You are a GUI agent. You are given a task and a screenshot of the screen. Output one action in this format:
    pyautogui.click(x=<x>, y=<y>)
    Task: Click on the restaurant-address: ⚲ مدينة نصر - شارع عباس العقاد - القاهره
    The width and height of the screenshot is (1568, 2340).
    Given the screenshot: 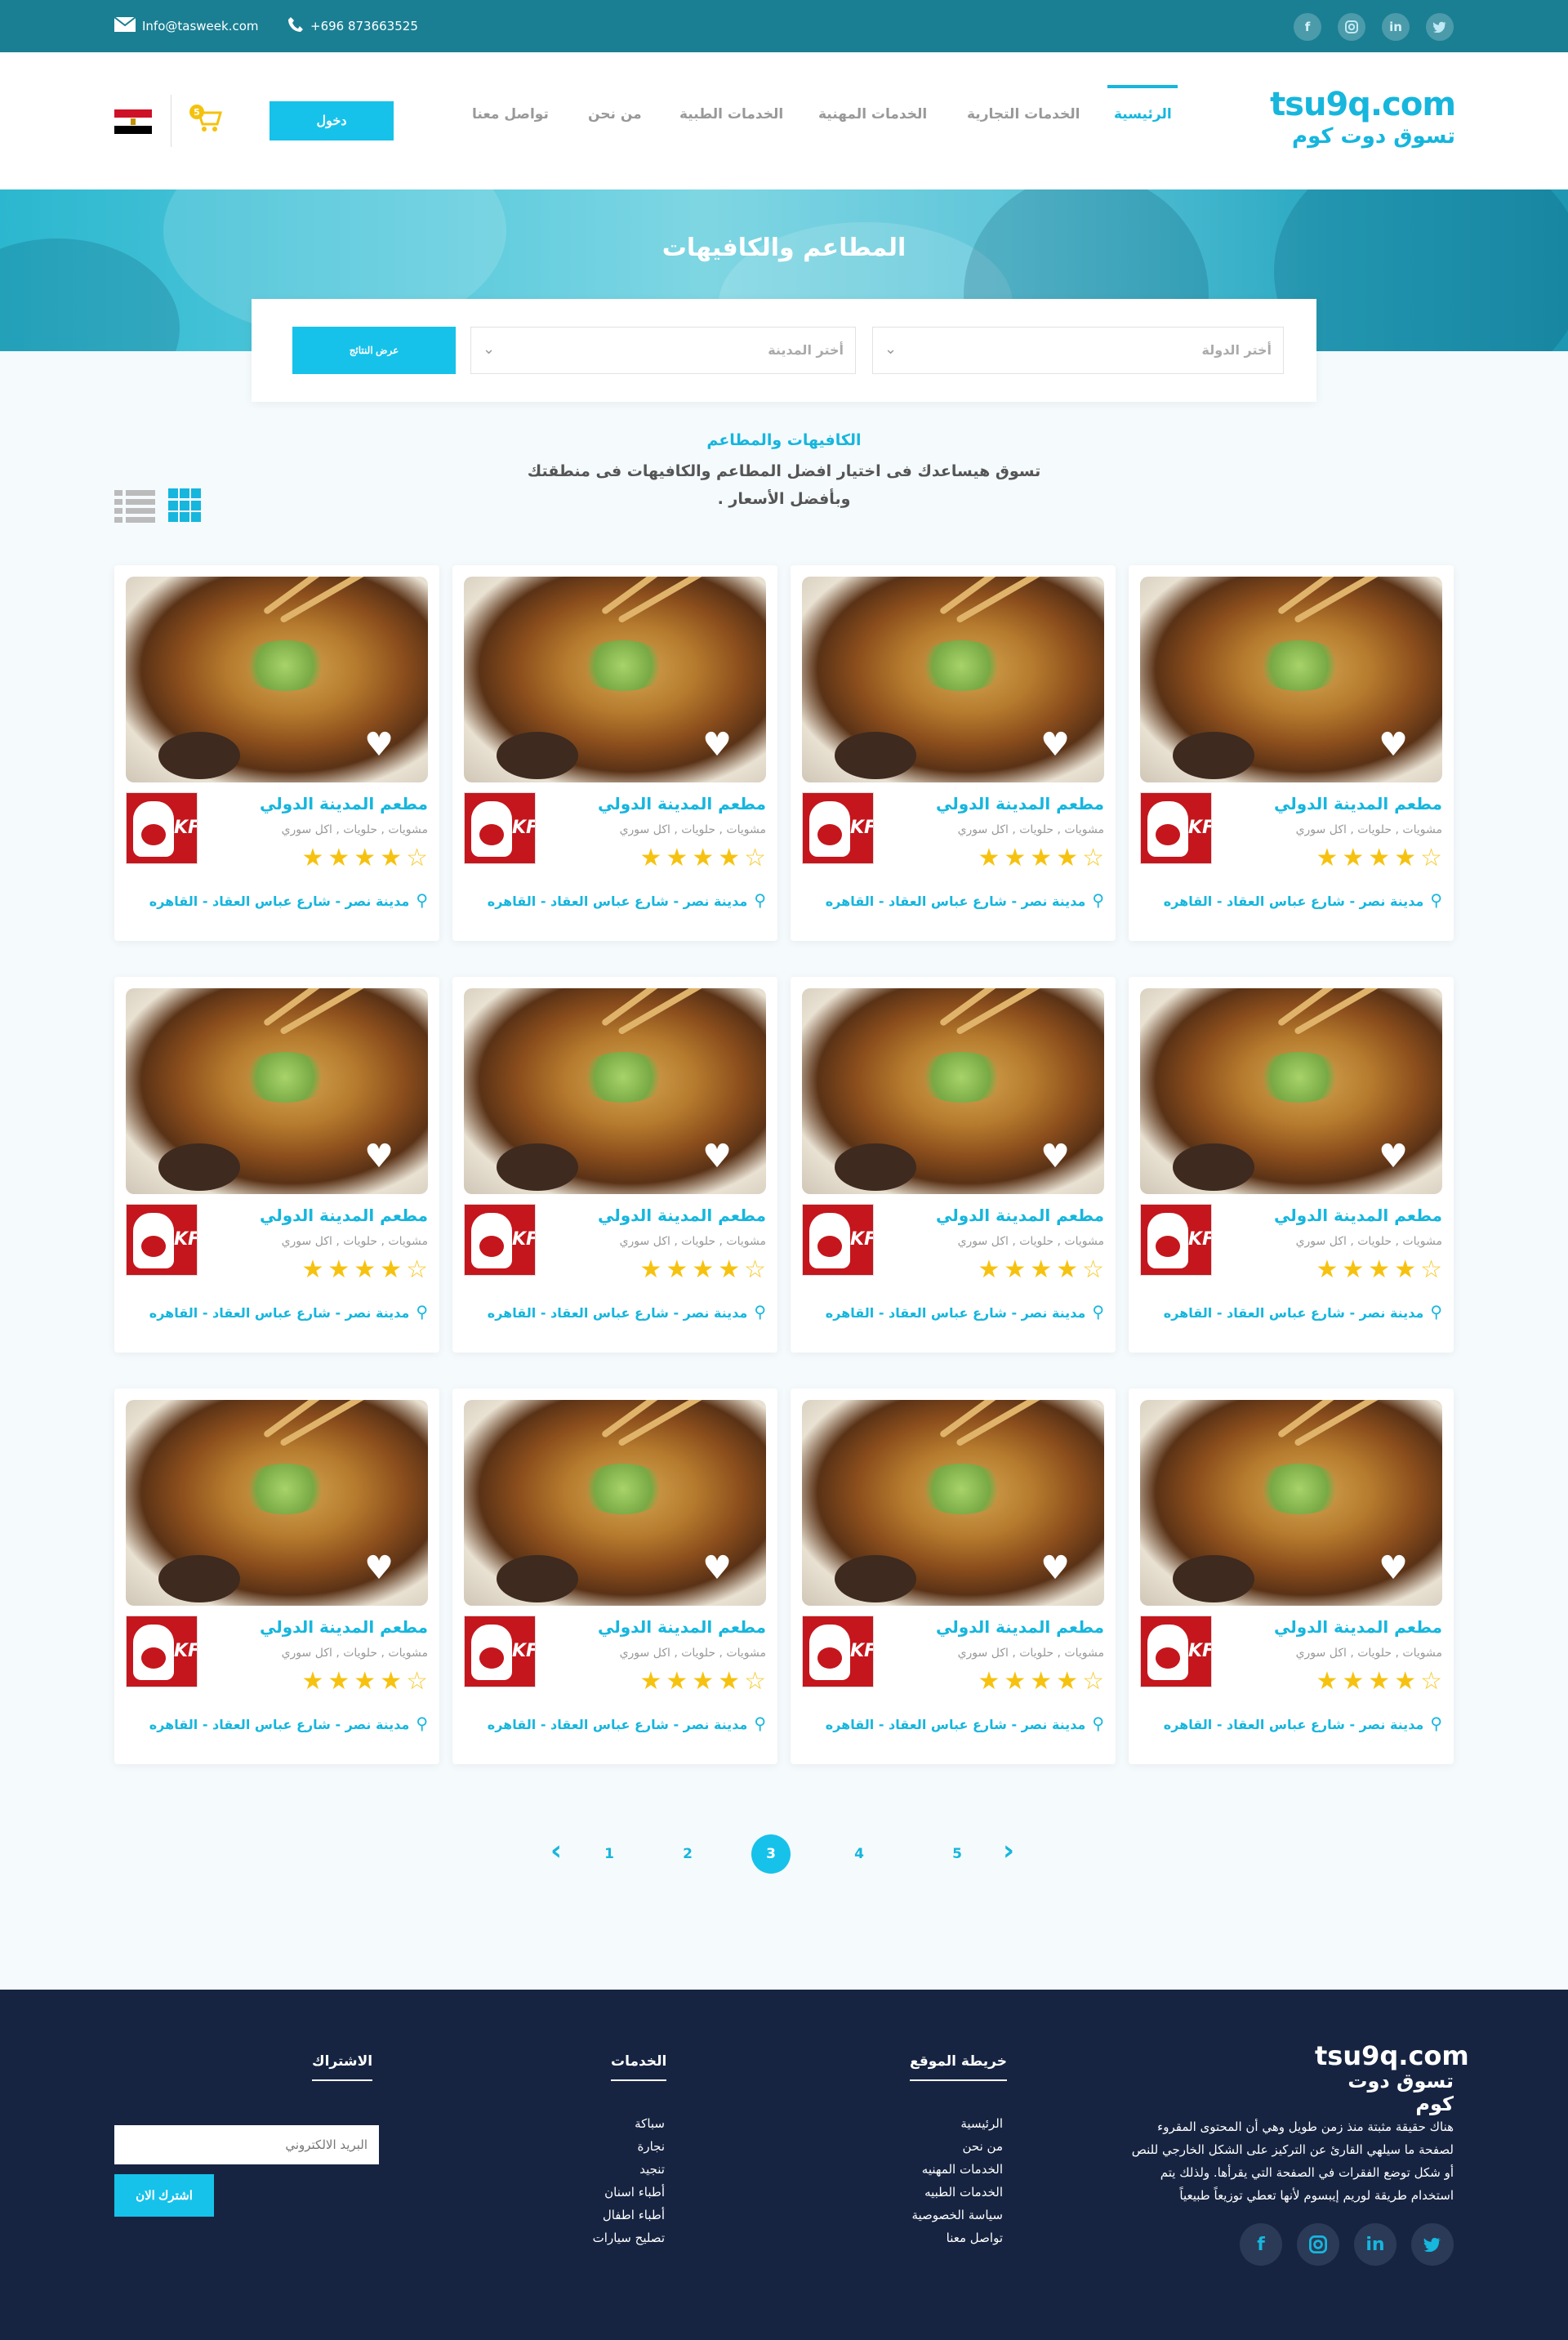 What is the action you would take?
    pyautogui.click(x=288, y=900)
    